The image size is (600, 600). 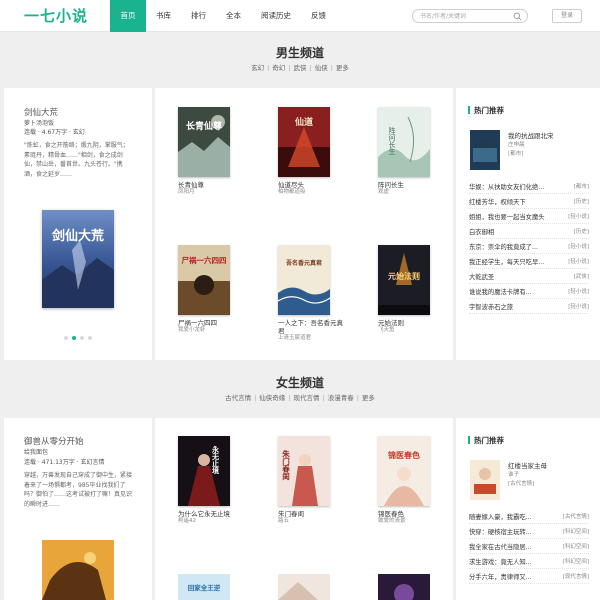 What do you see at coordinates (404, 280) in the screenshot?
I see `book-cover: 元始法则` at bounding box center [404, 280].